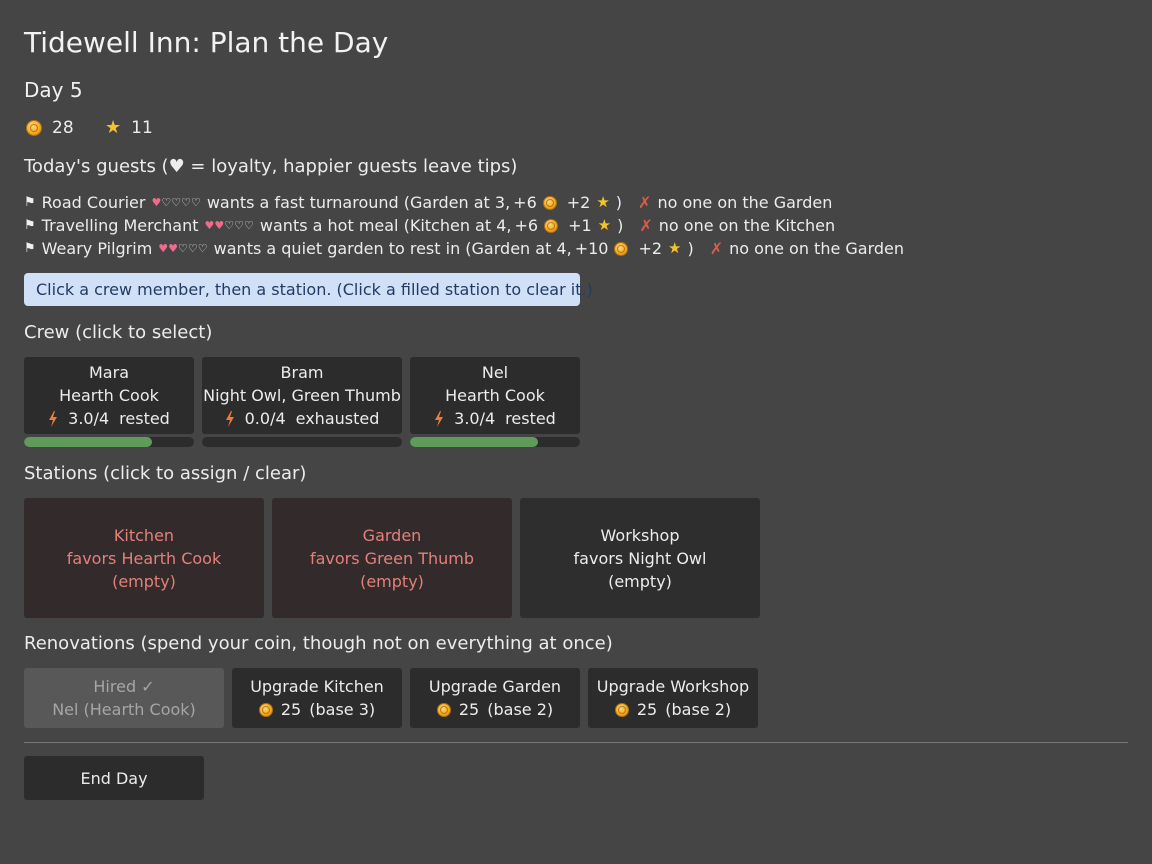 The image size is (1152, 864). I want to click on station-favors: favors Hearth Cook, so click(144, 558).